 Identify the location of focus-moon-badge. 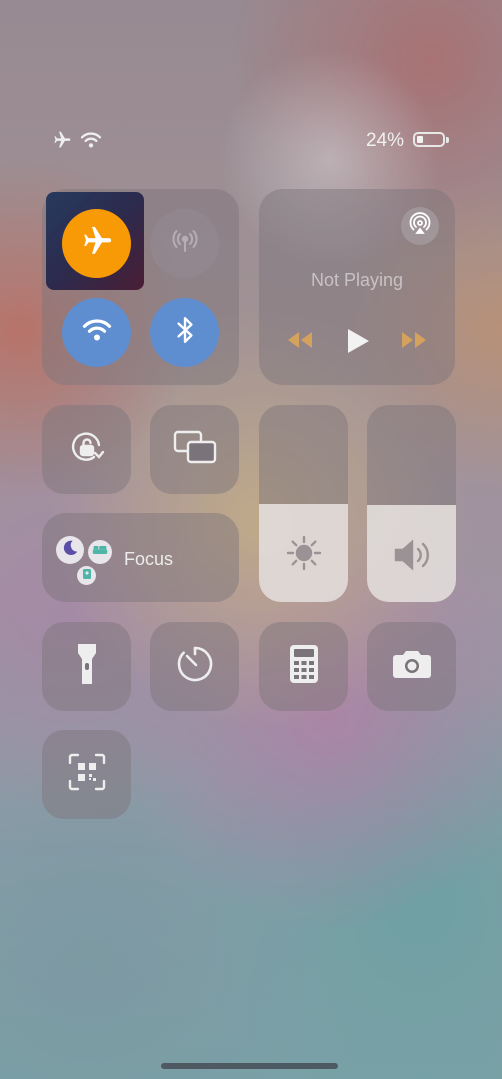
(70, 550).